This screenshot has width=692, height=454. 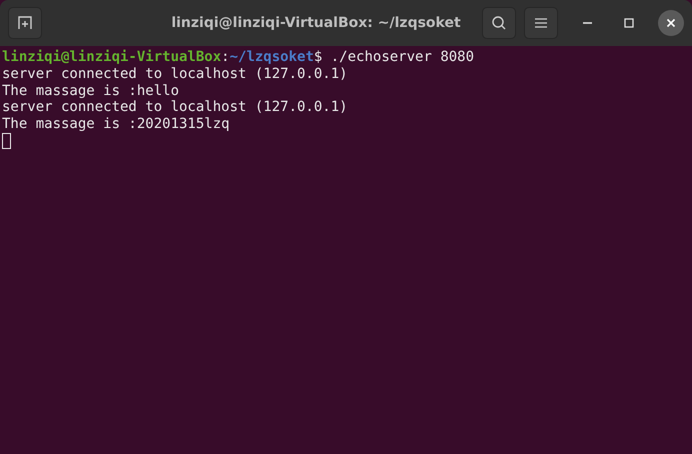 I want to click on output-line: The massage is :hello, so click(x=91, y=91).